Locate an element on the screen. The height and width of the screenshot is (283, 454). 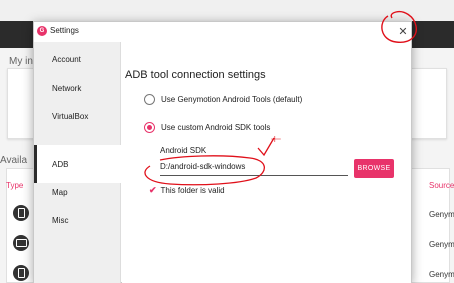
tablet-icon is located at coordinates (21, 243).